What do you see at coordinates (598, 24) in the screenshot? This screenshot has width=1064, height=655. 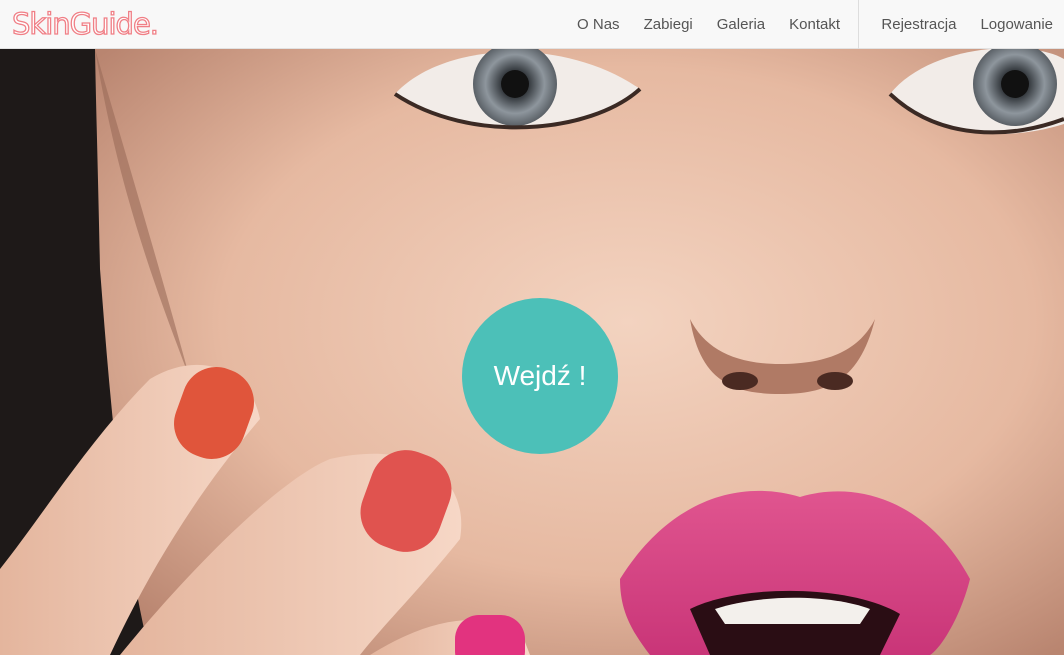 I see `nav-item-o-nas: O Nas` at bounding box center [598, 24].